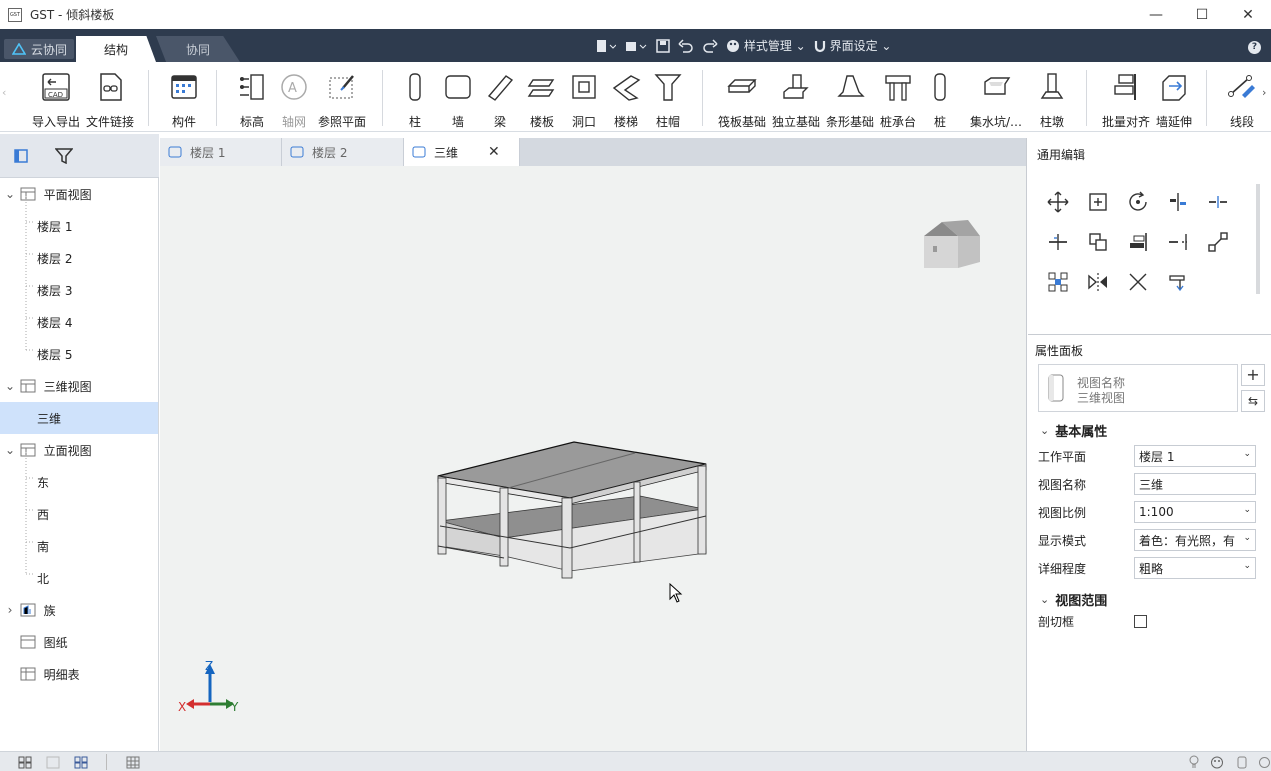 The width and height of the screenshot is (1271, 771). Describe the element at coordinates (626, 99) in the screenshot. I see `stair-button: 楼梯` at that location.